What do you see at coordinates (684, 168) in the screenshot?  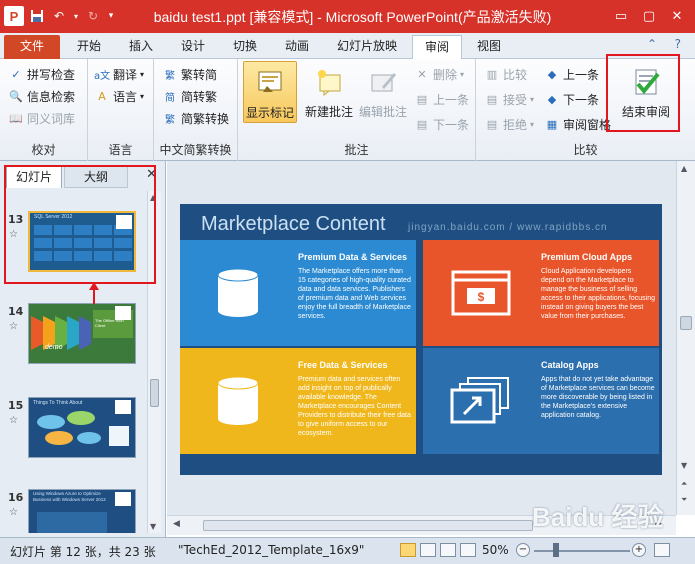 I see `scroll-up-icon: ▲` at bounding box center [684, 168].